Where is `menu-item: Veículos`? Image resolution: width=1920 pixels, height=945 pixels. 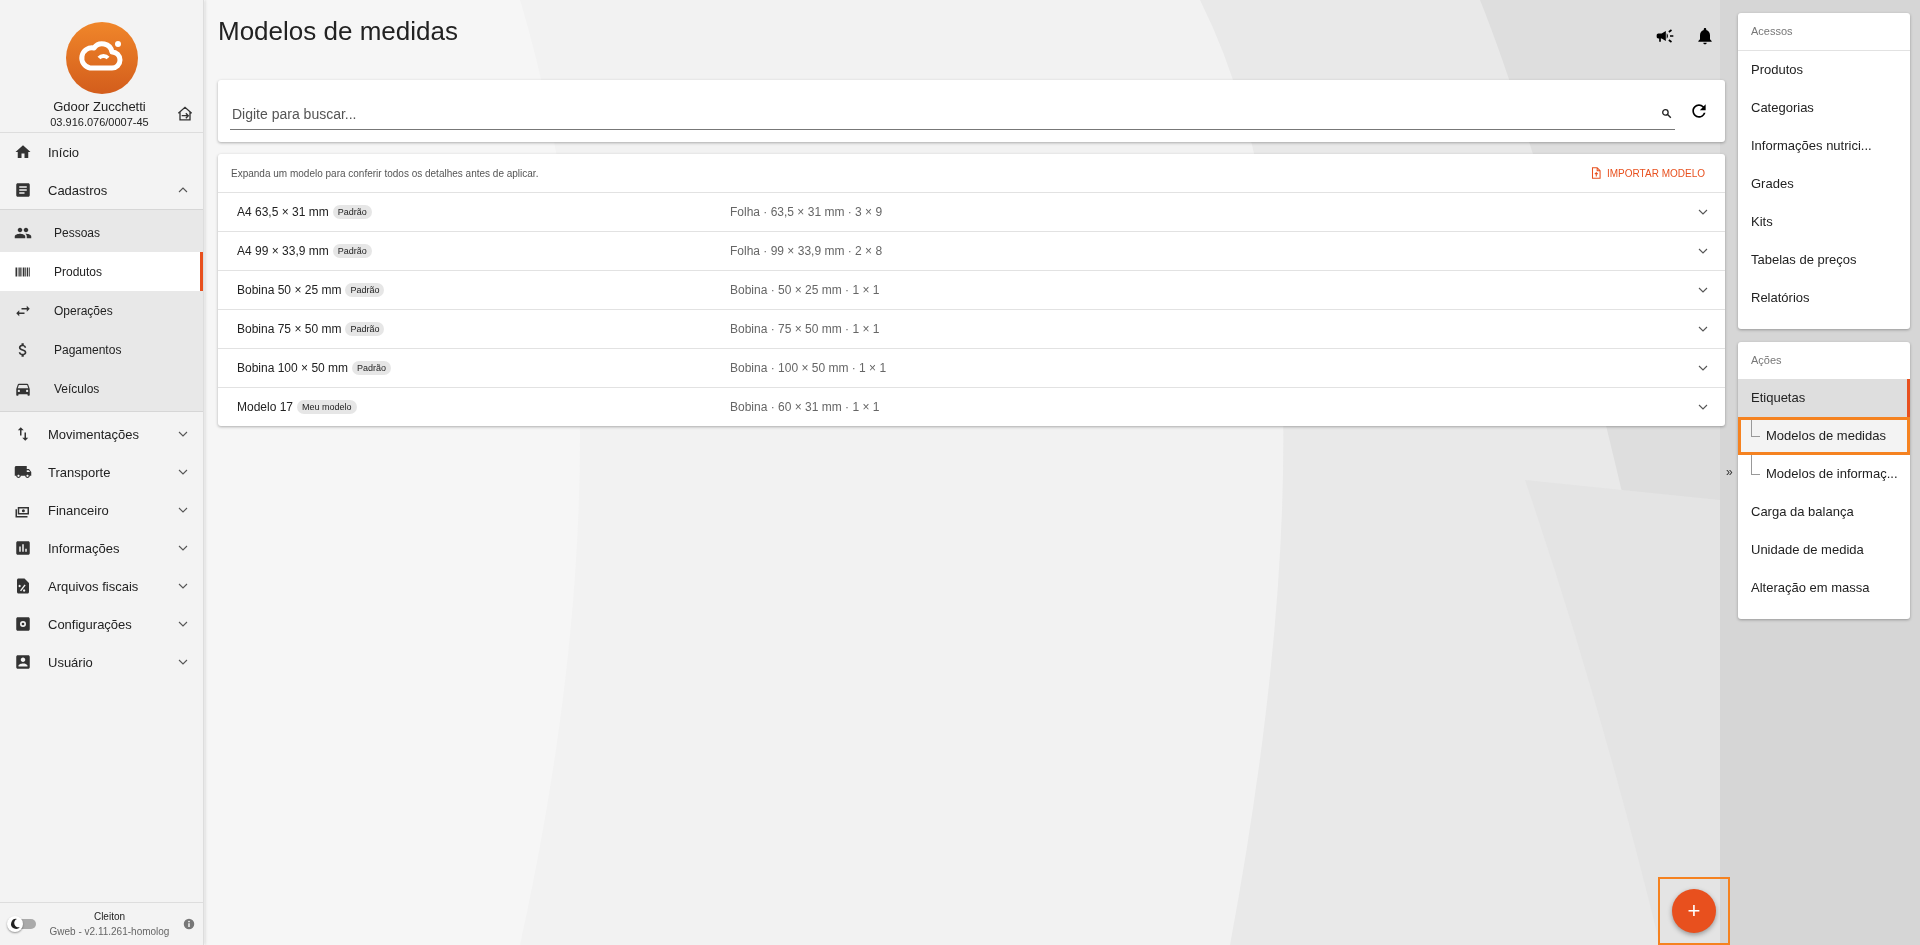
menu-item: Veículos is located at coordinates (101, 388).